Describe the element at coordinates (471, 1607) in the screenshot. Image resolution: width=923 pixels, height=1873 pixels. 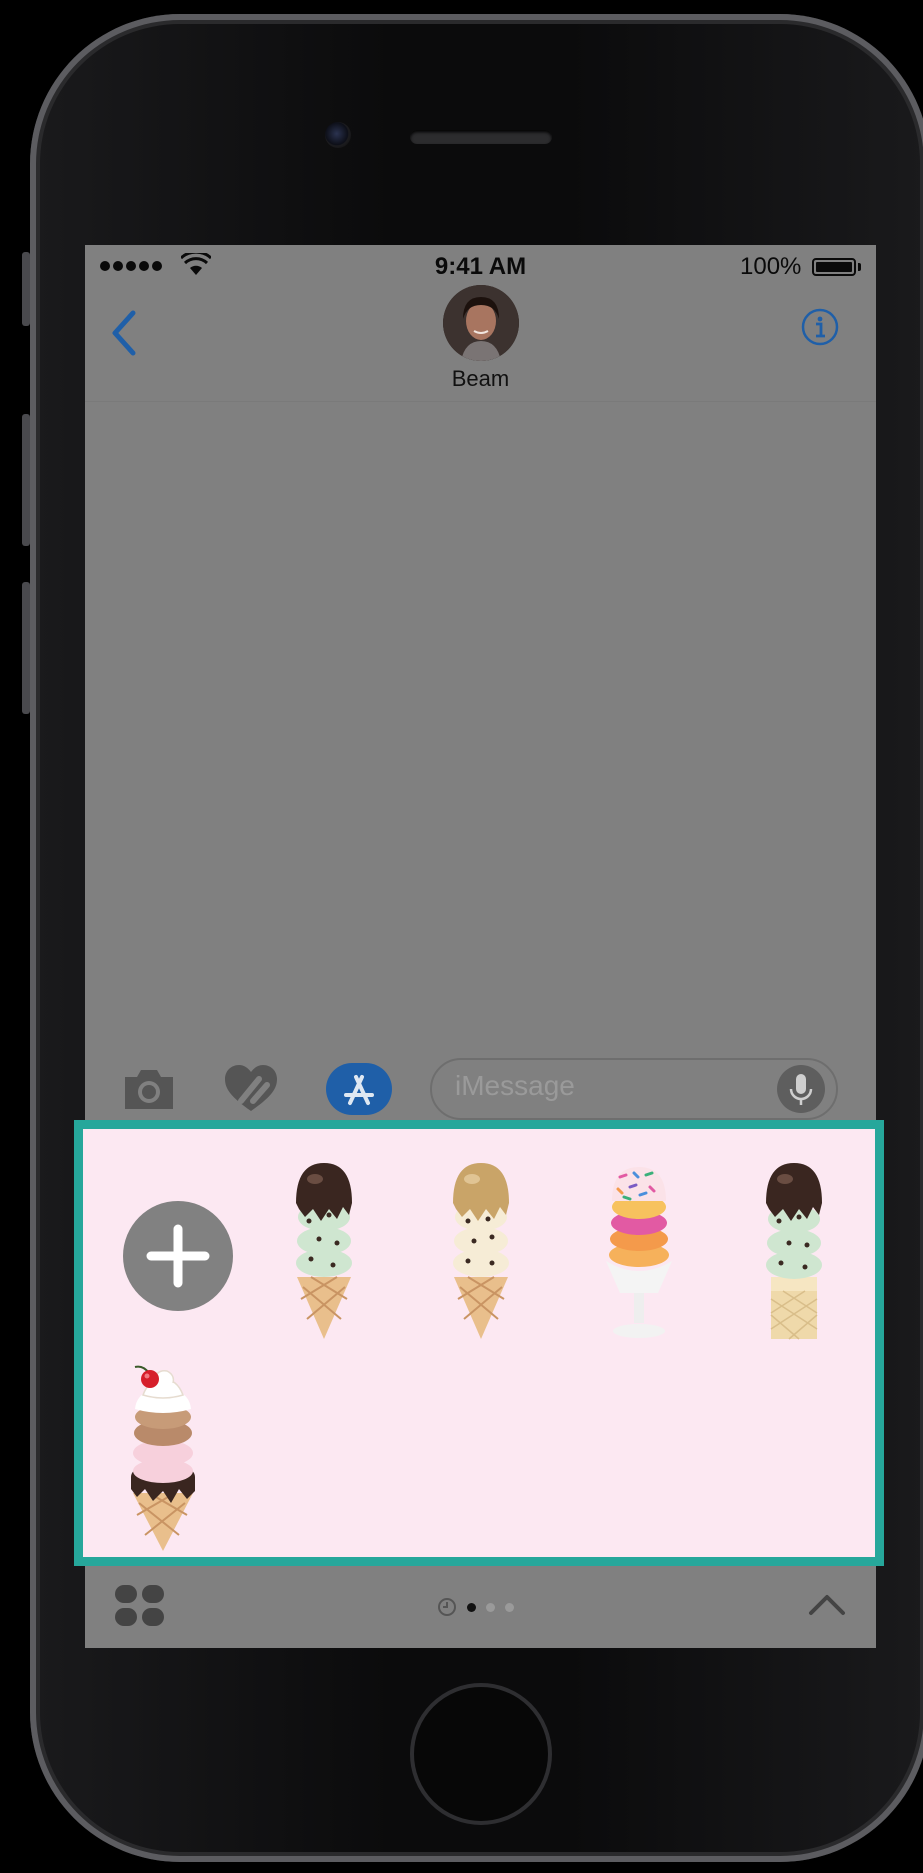
I see `page-dot-active` at that location.